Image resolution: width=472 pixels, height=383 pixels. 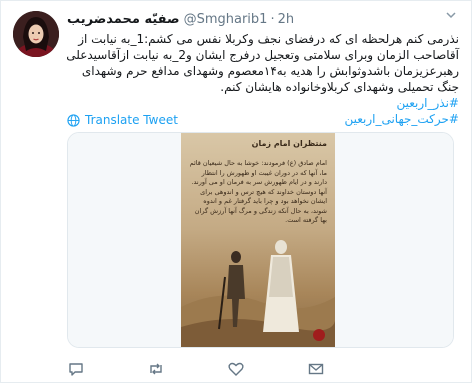 I want to click on globe-icon, so click(x=73, y=120).